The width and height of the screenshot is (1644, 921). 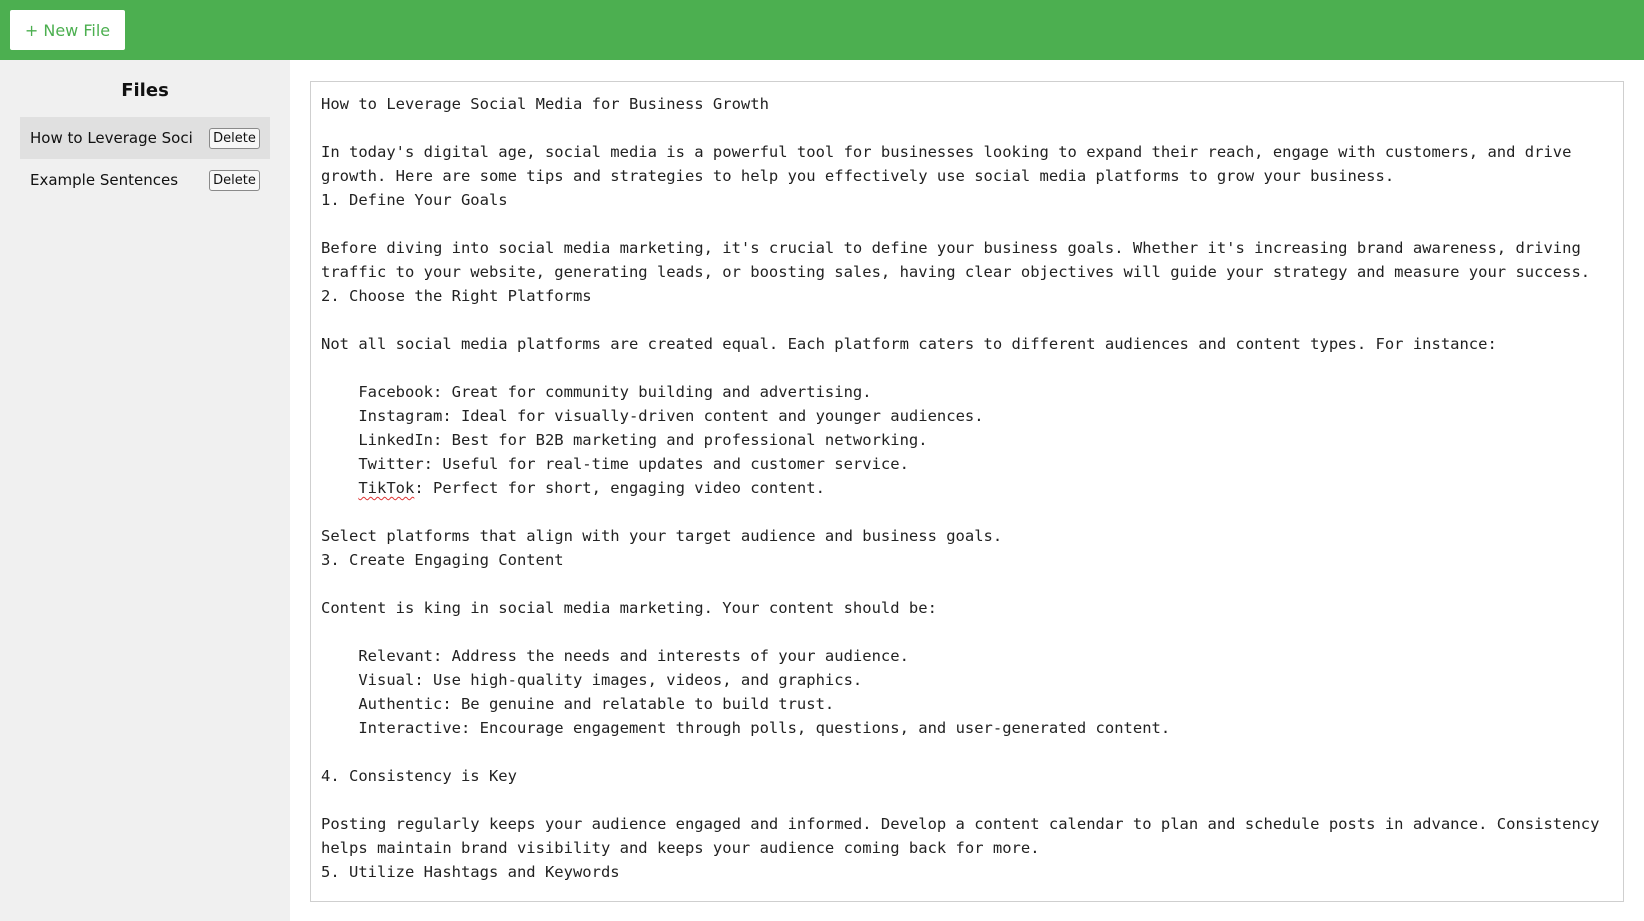 I want to click on sidebar-title: Files, so click(x=145, y=90).